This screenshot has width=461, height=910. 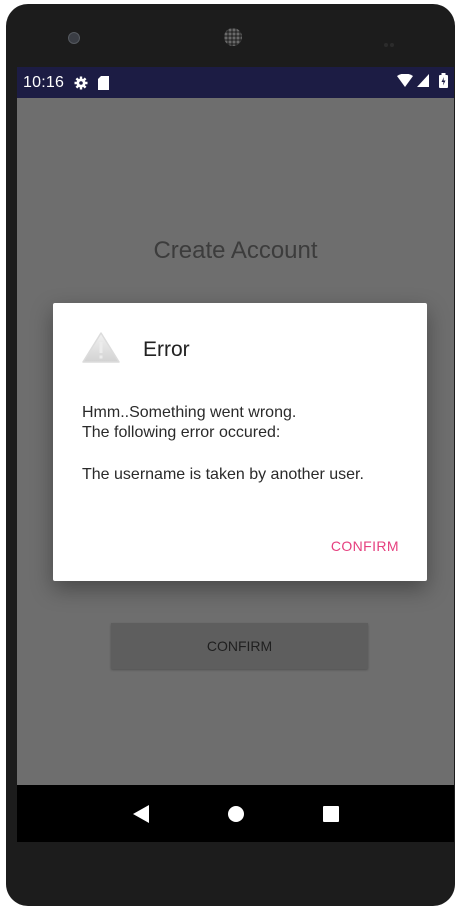 I want to click on message-line: The username is taken by another user., so click(x=223, y=474).